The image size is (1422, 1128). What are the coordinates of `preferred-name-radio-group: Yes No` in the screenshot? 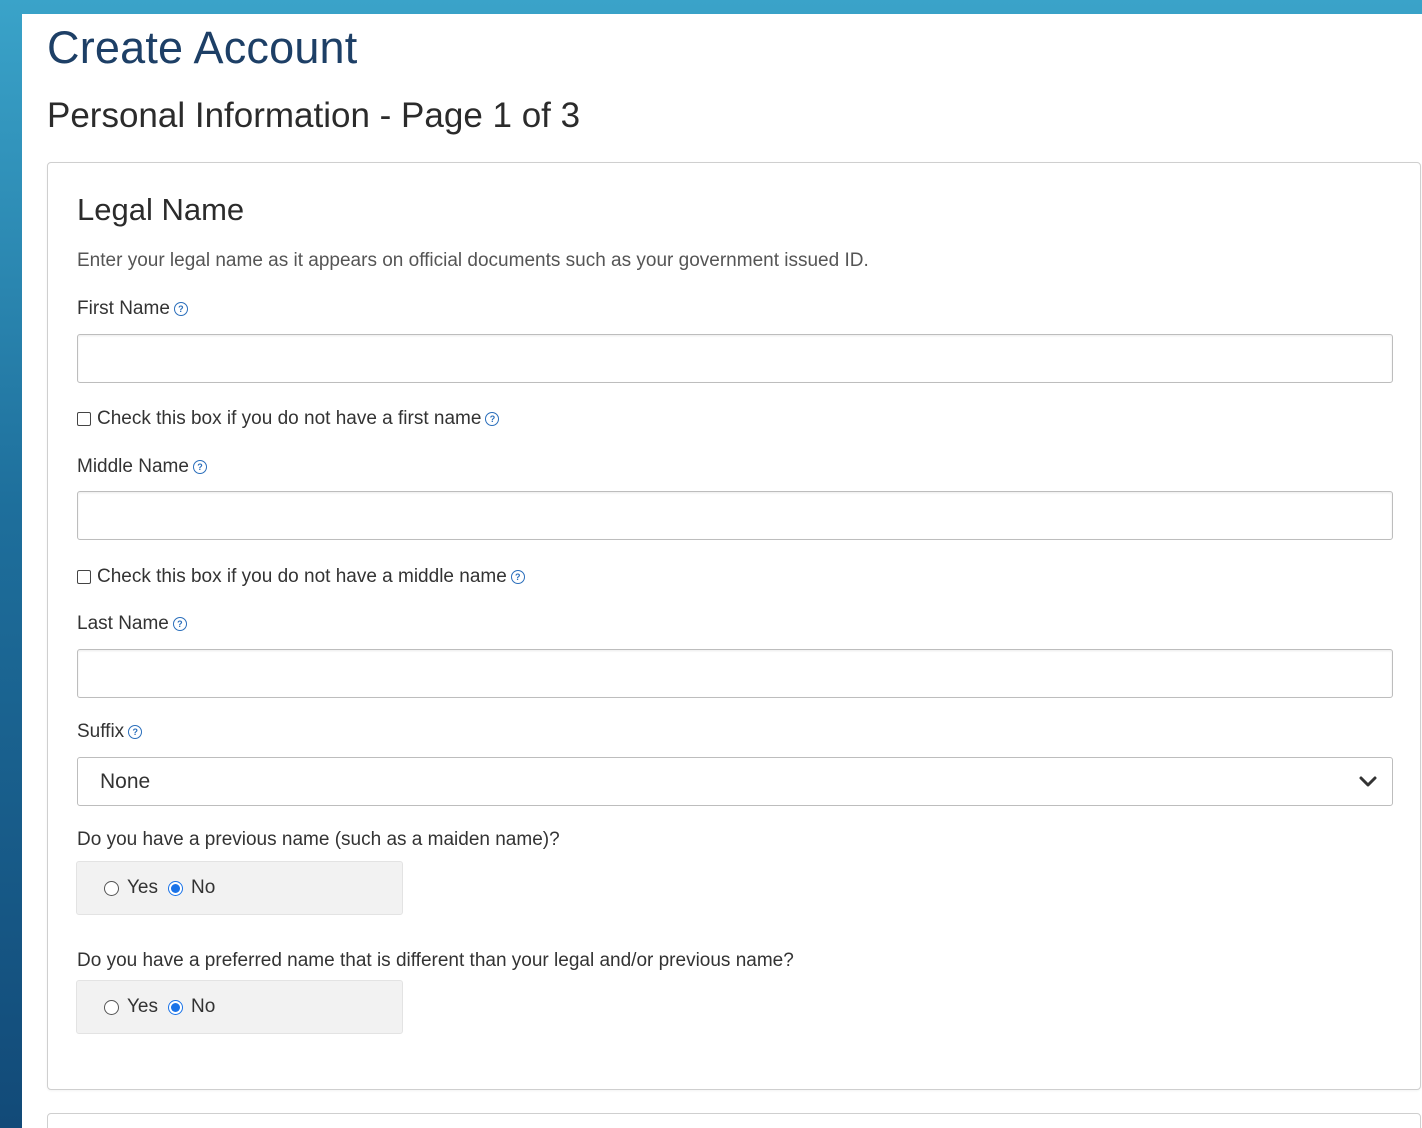 It's located at (239, 1007).